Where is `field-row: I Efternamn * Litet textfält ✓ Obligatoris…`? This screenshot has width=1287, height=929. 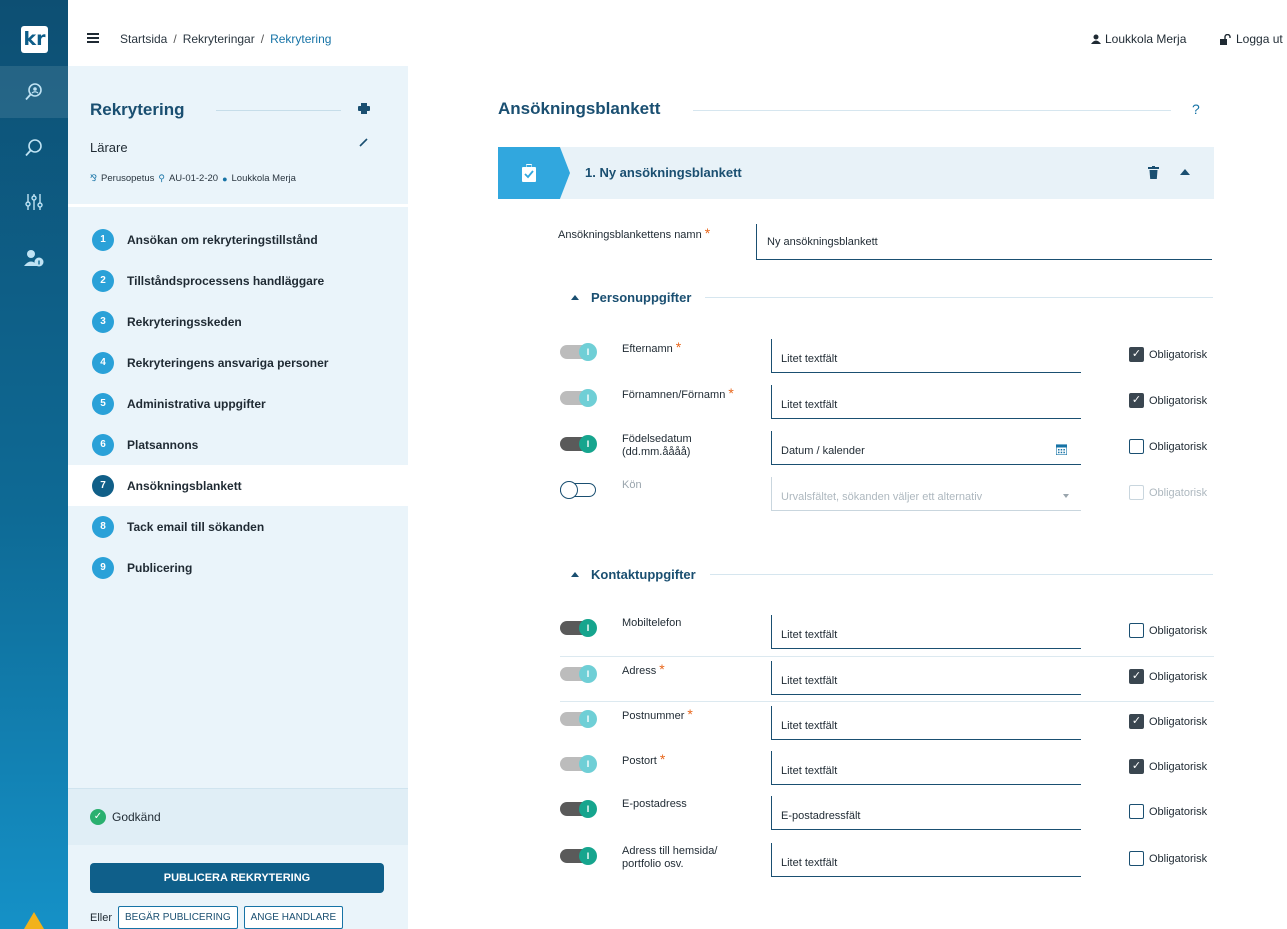 field-row: I Efternamn * Litet textfält ✓ Obligatoris… is located at coordinates (887, 361).